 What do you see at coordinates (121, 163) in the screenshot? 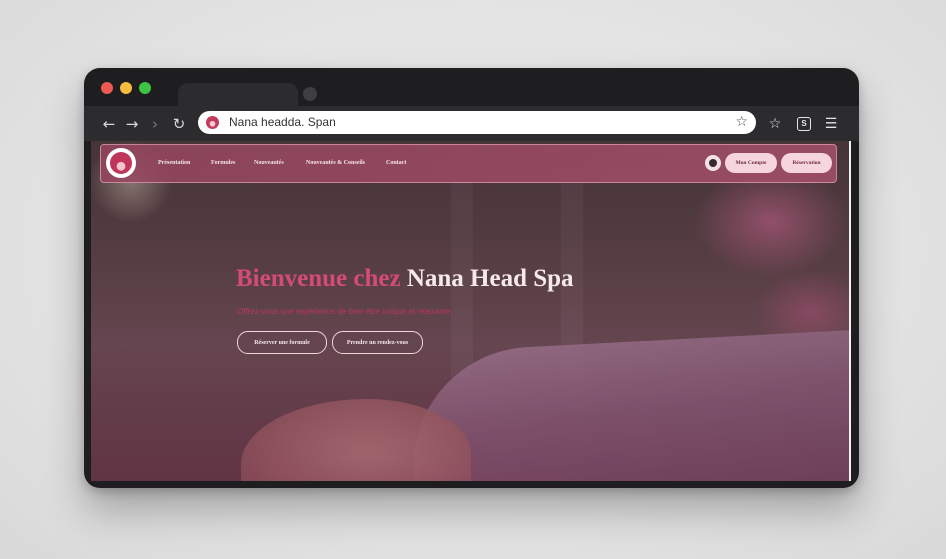
I see `site-logo` at bounding box center [121, 163].